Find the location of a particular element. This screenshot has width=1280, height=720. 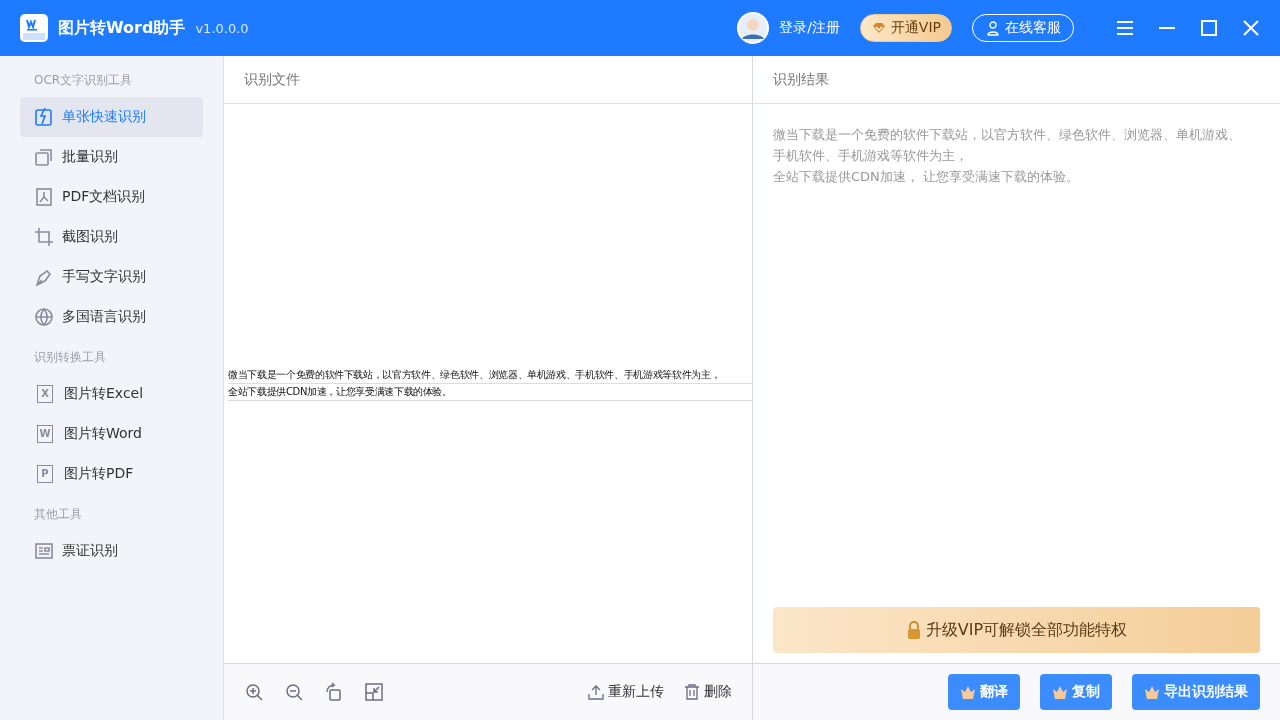

stack-icon is located at coordinates (44, 157).